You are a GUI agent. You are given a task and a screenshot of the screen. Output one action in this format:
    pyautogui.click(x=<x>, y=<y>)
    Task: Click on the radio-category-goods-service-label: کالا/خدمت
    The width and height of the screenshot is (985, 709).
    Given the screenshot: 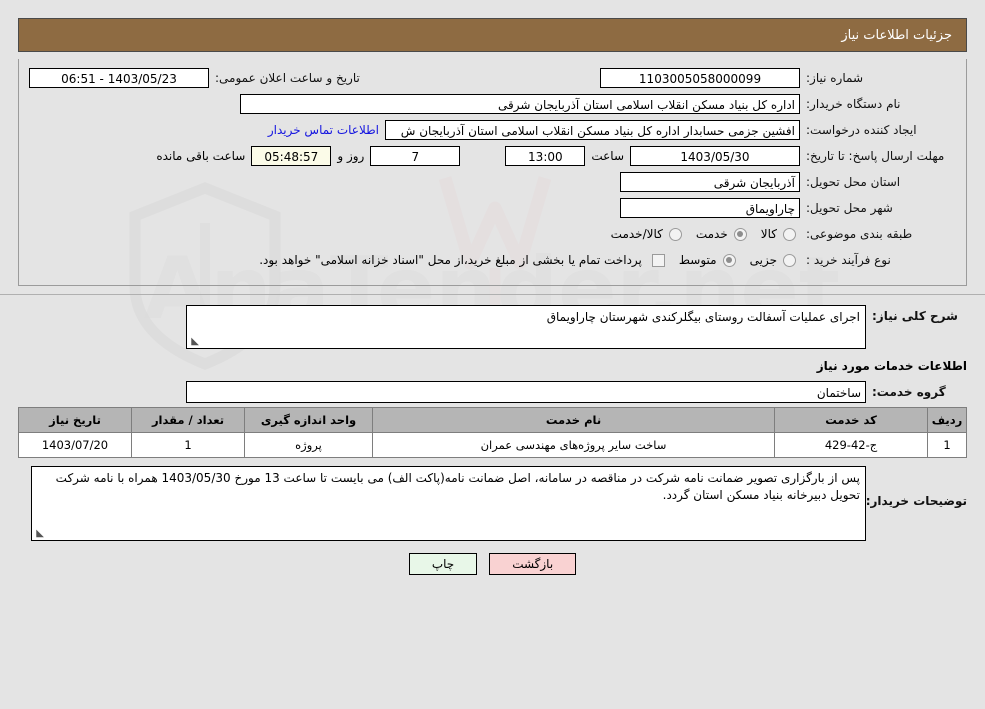 What is the action you would take?
    pyautogui.click(x=636, y=234)
    